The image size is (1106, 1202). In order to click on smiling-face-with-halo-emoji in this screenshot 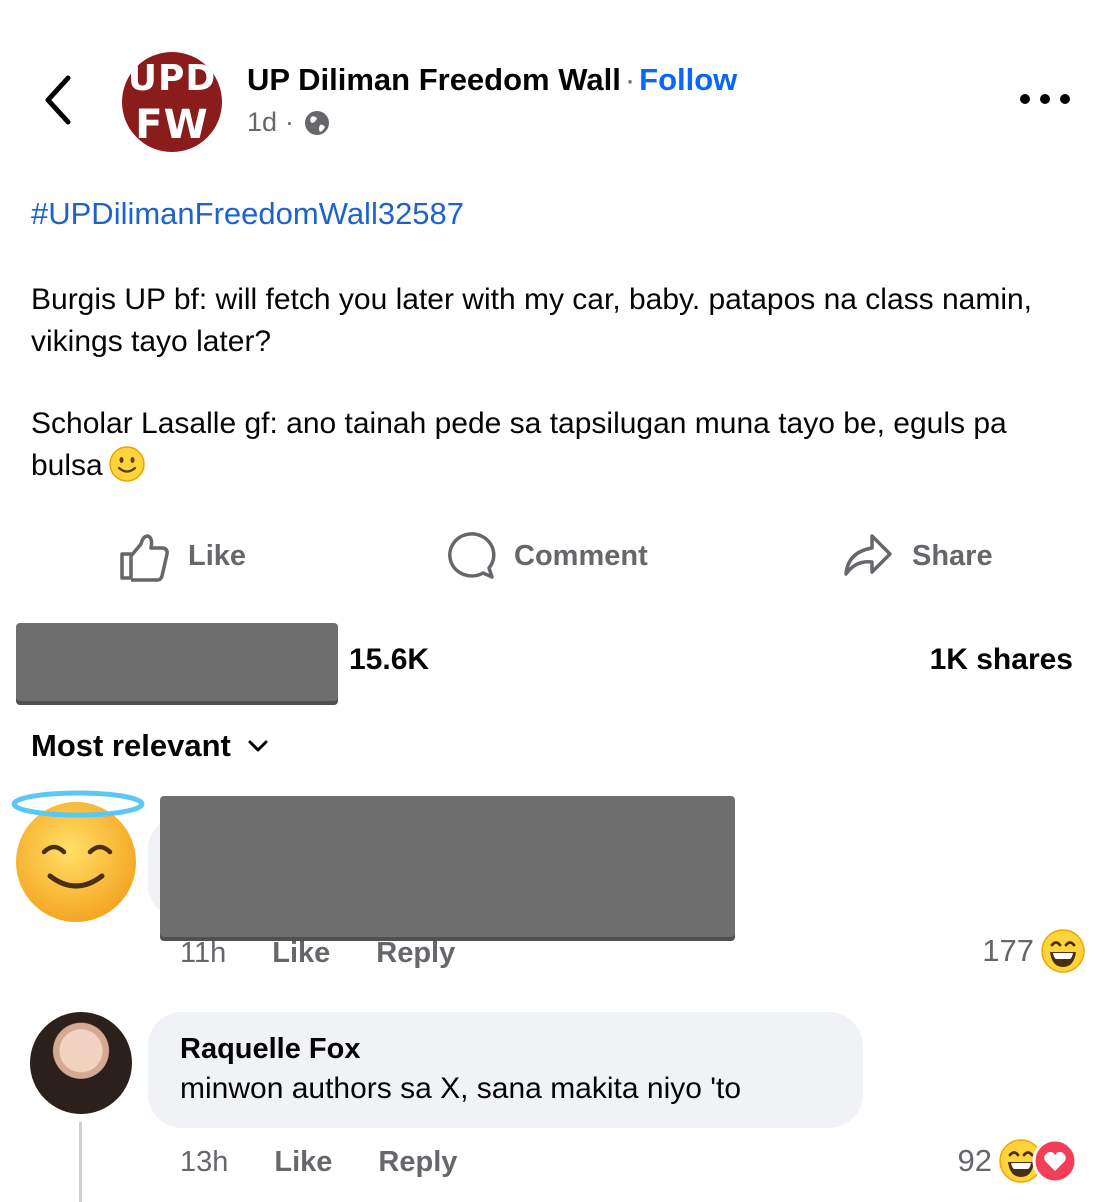, I will do `click(78, 857)`.